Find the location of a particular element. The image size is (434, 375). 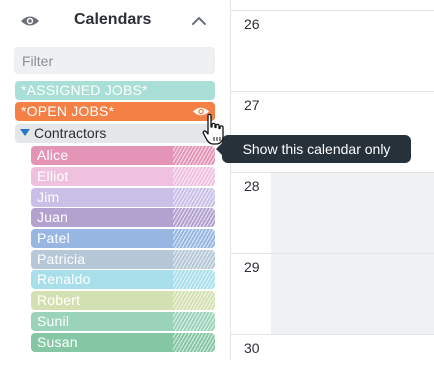

day-number: 28 is located at coordinates (252, 186).